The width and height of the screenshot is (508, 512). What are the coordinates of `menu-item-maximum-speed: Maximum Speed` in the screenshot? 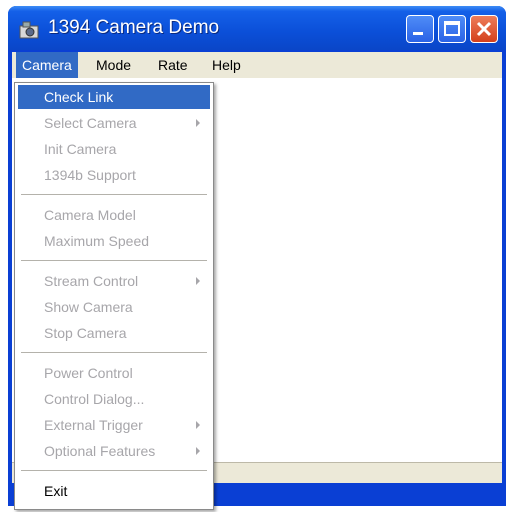 It's located at (114, 241).